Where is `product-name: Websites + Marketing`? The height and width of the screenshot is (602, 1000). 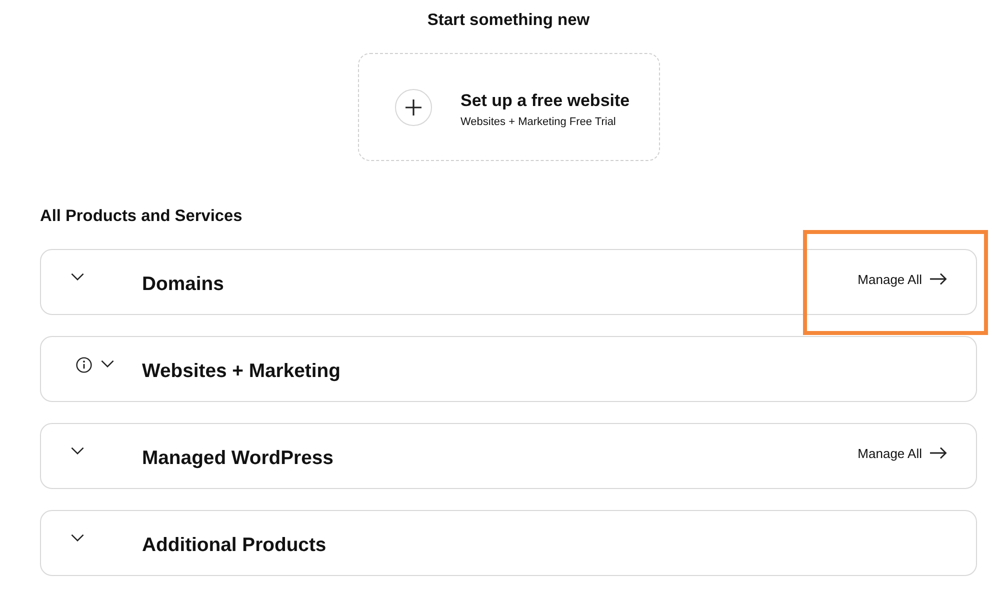
product-name: Websites + Marketing is located at coordinates (241, 371).